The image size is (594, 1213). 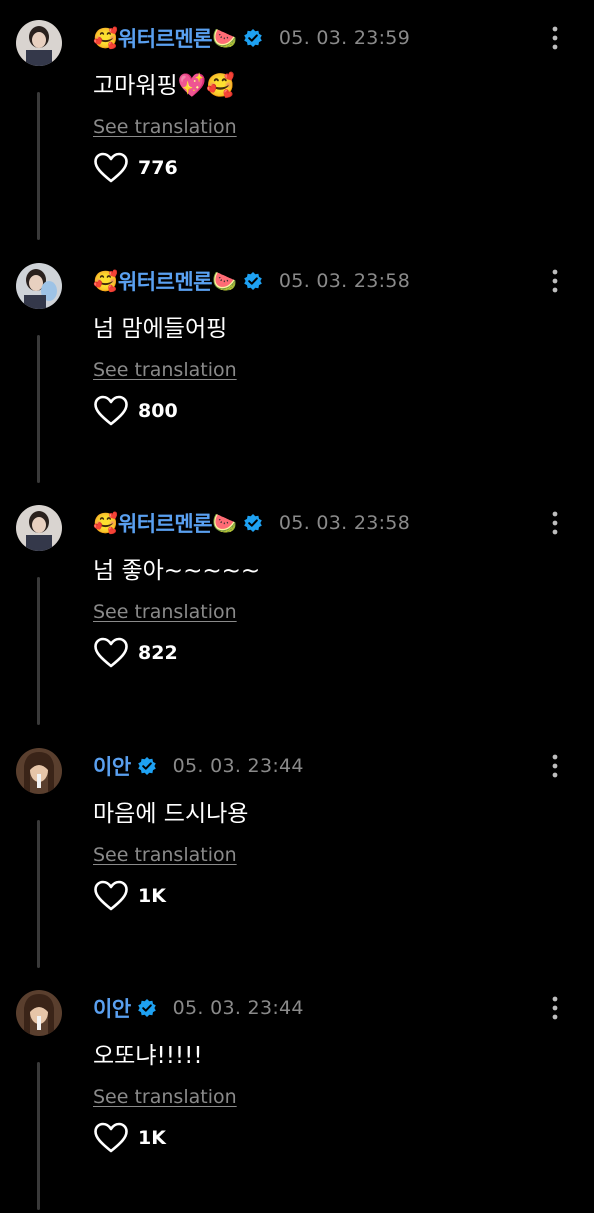 What do you see at coordinates (344, 38) in the screenshot?
I see `timestamp: 05. 03. 23:59` at bounding box center [344, 38].